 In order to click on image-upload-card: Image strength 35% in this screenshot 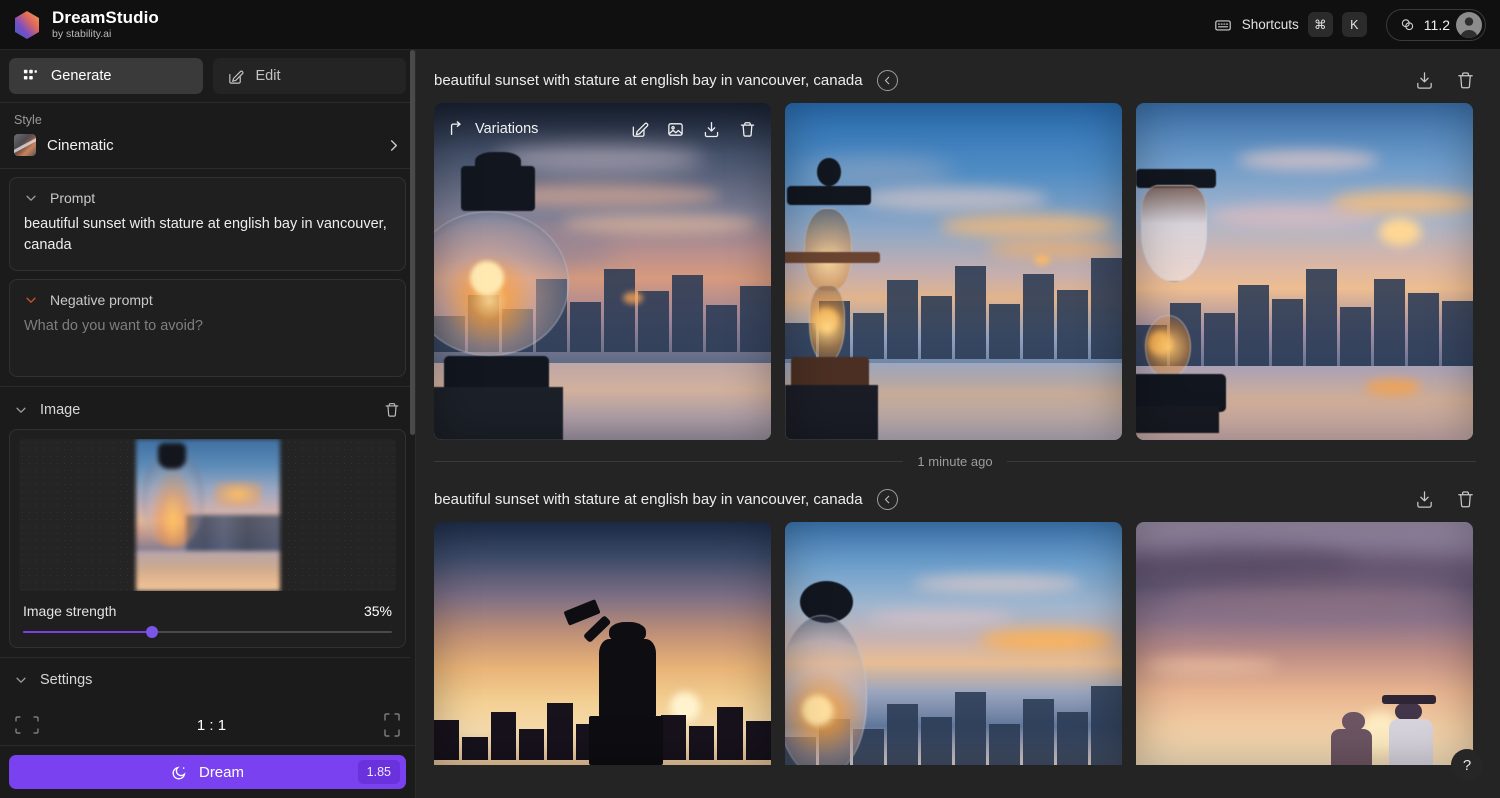, I will do `click(207, 539)`.